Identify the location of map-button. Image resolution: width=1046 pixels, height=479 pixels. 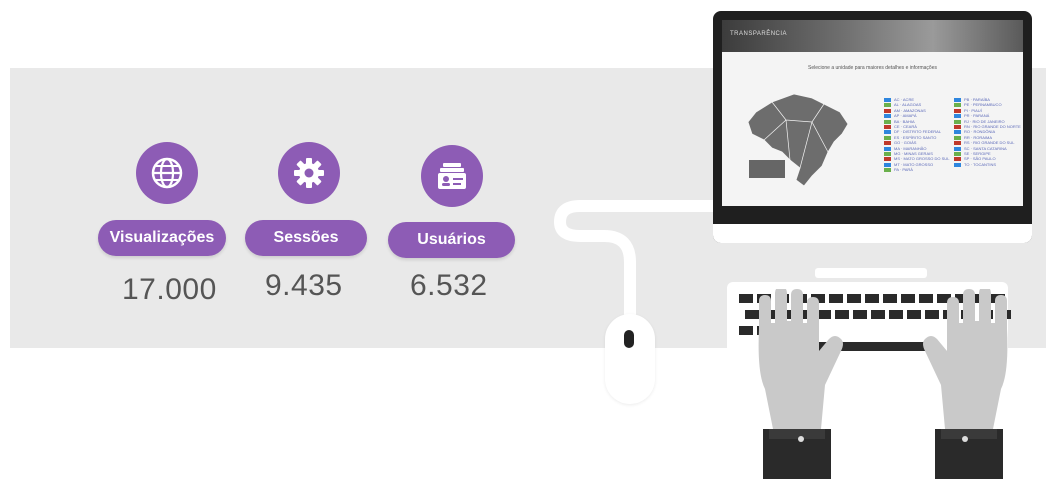
(767, 169).